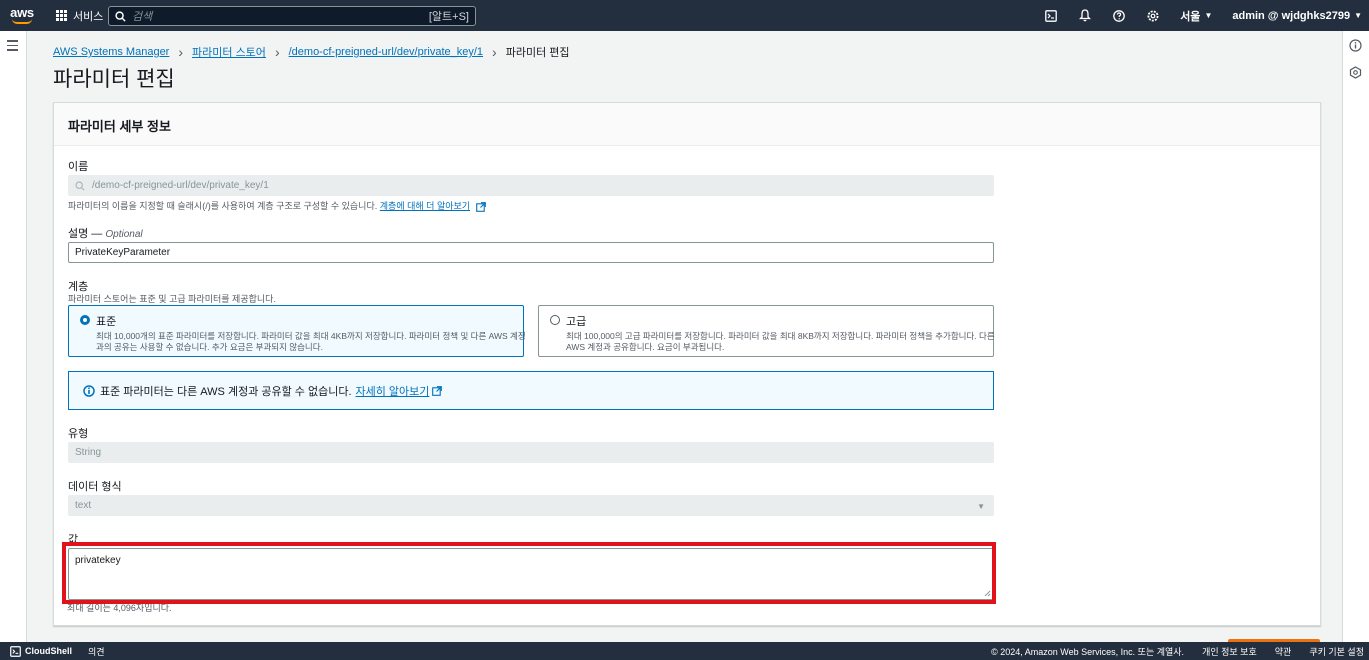 This screenshot has height=660, width=1369. What do you see at coordinates (1190, 16) in the screenshot?
I see `region-label: 서울` at bounding box center [1190, 16].